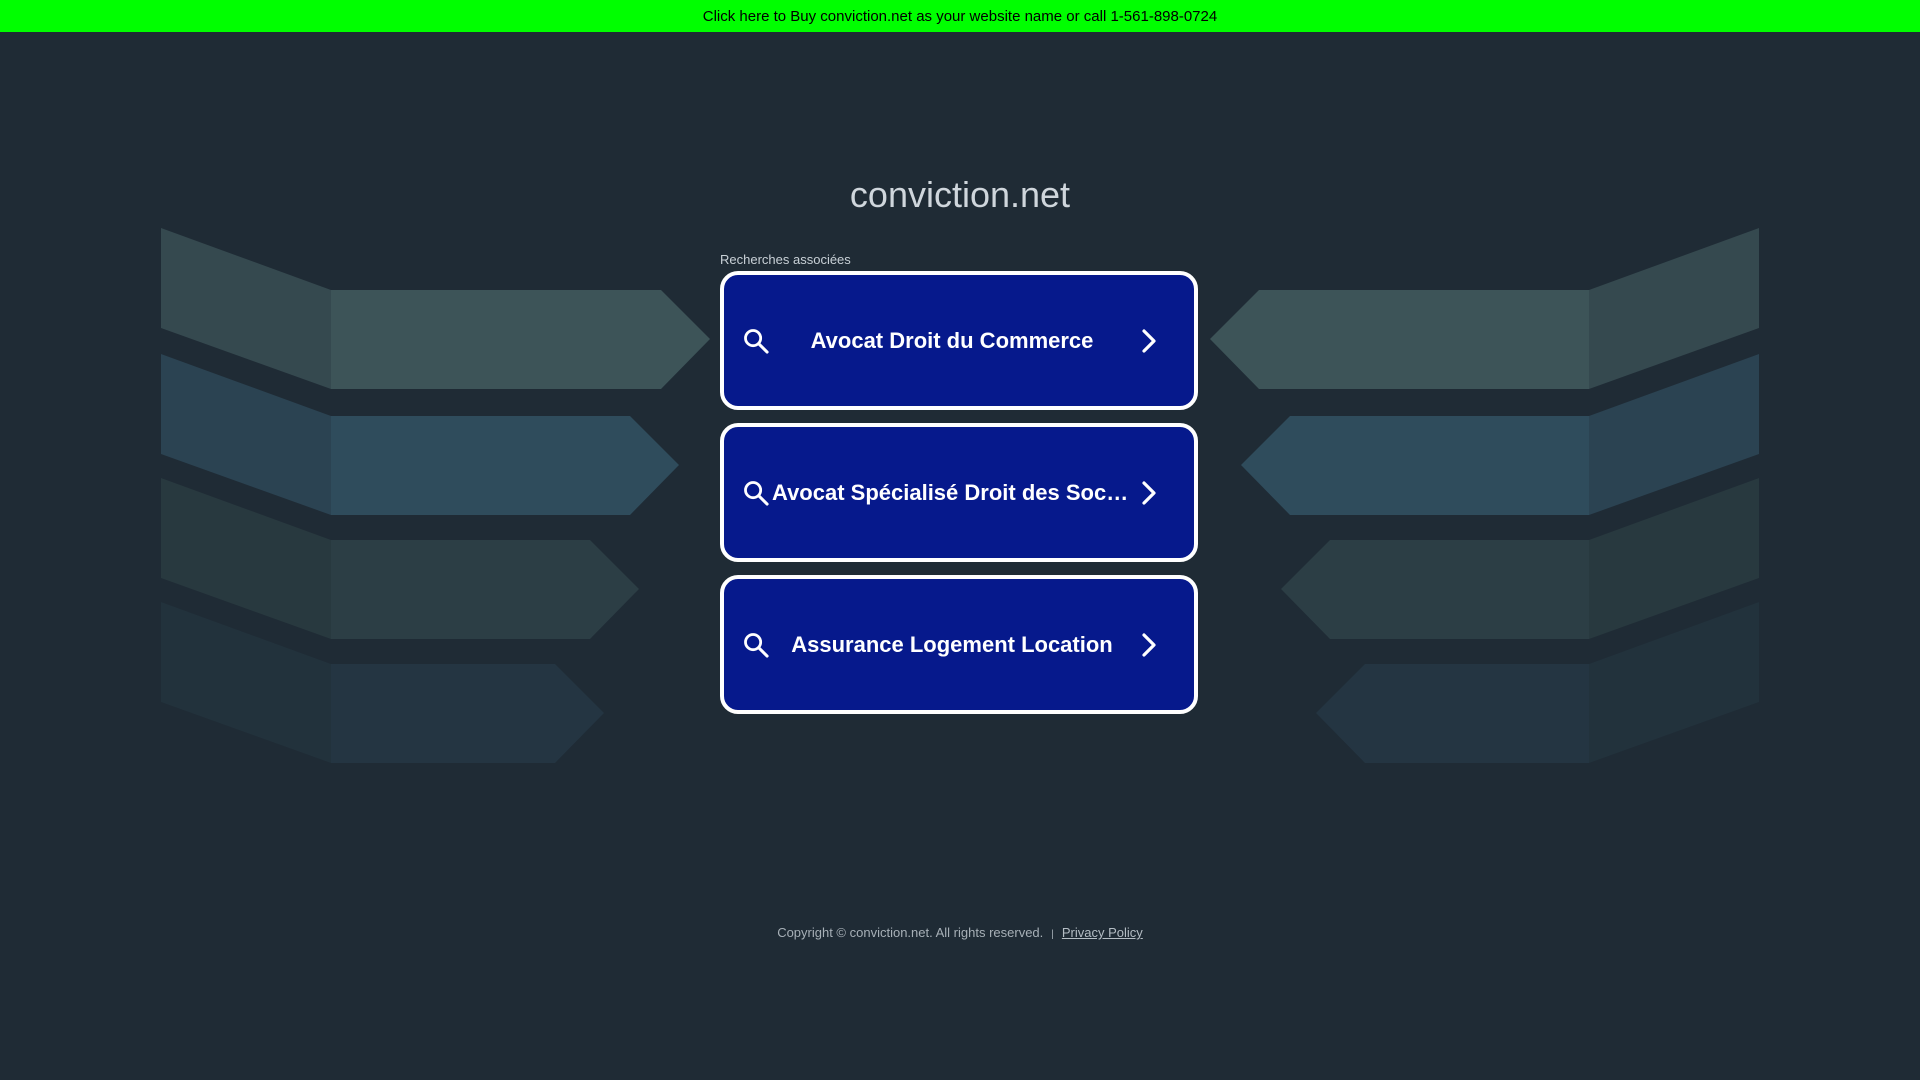  I want to click on related-search-link-1: Avocat Droit du Commerce, so click(959, 340).